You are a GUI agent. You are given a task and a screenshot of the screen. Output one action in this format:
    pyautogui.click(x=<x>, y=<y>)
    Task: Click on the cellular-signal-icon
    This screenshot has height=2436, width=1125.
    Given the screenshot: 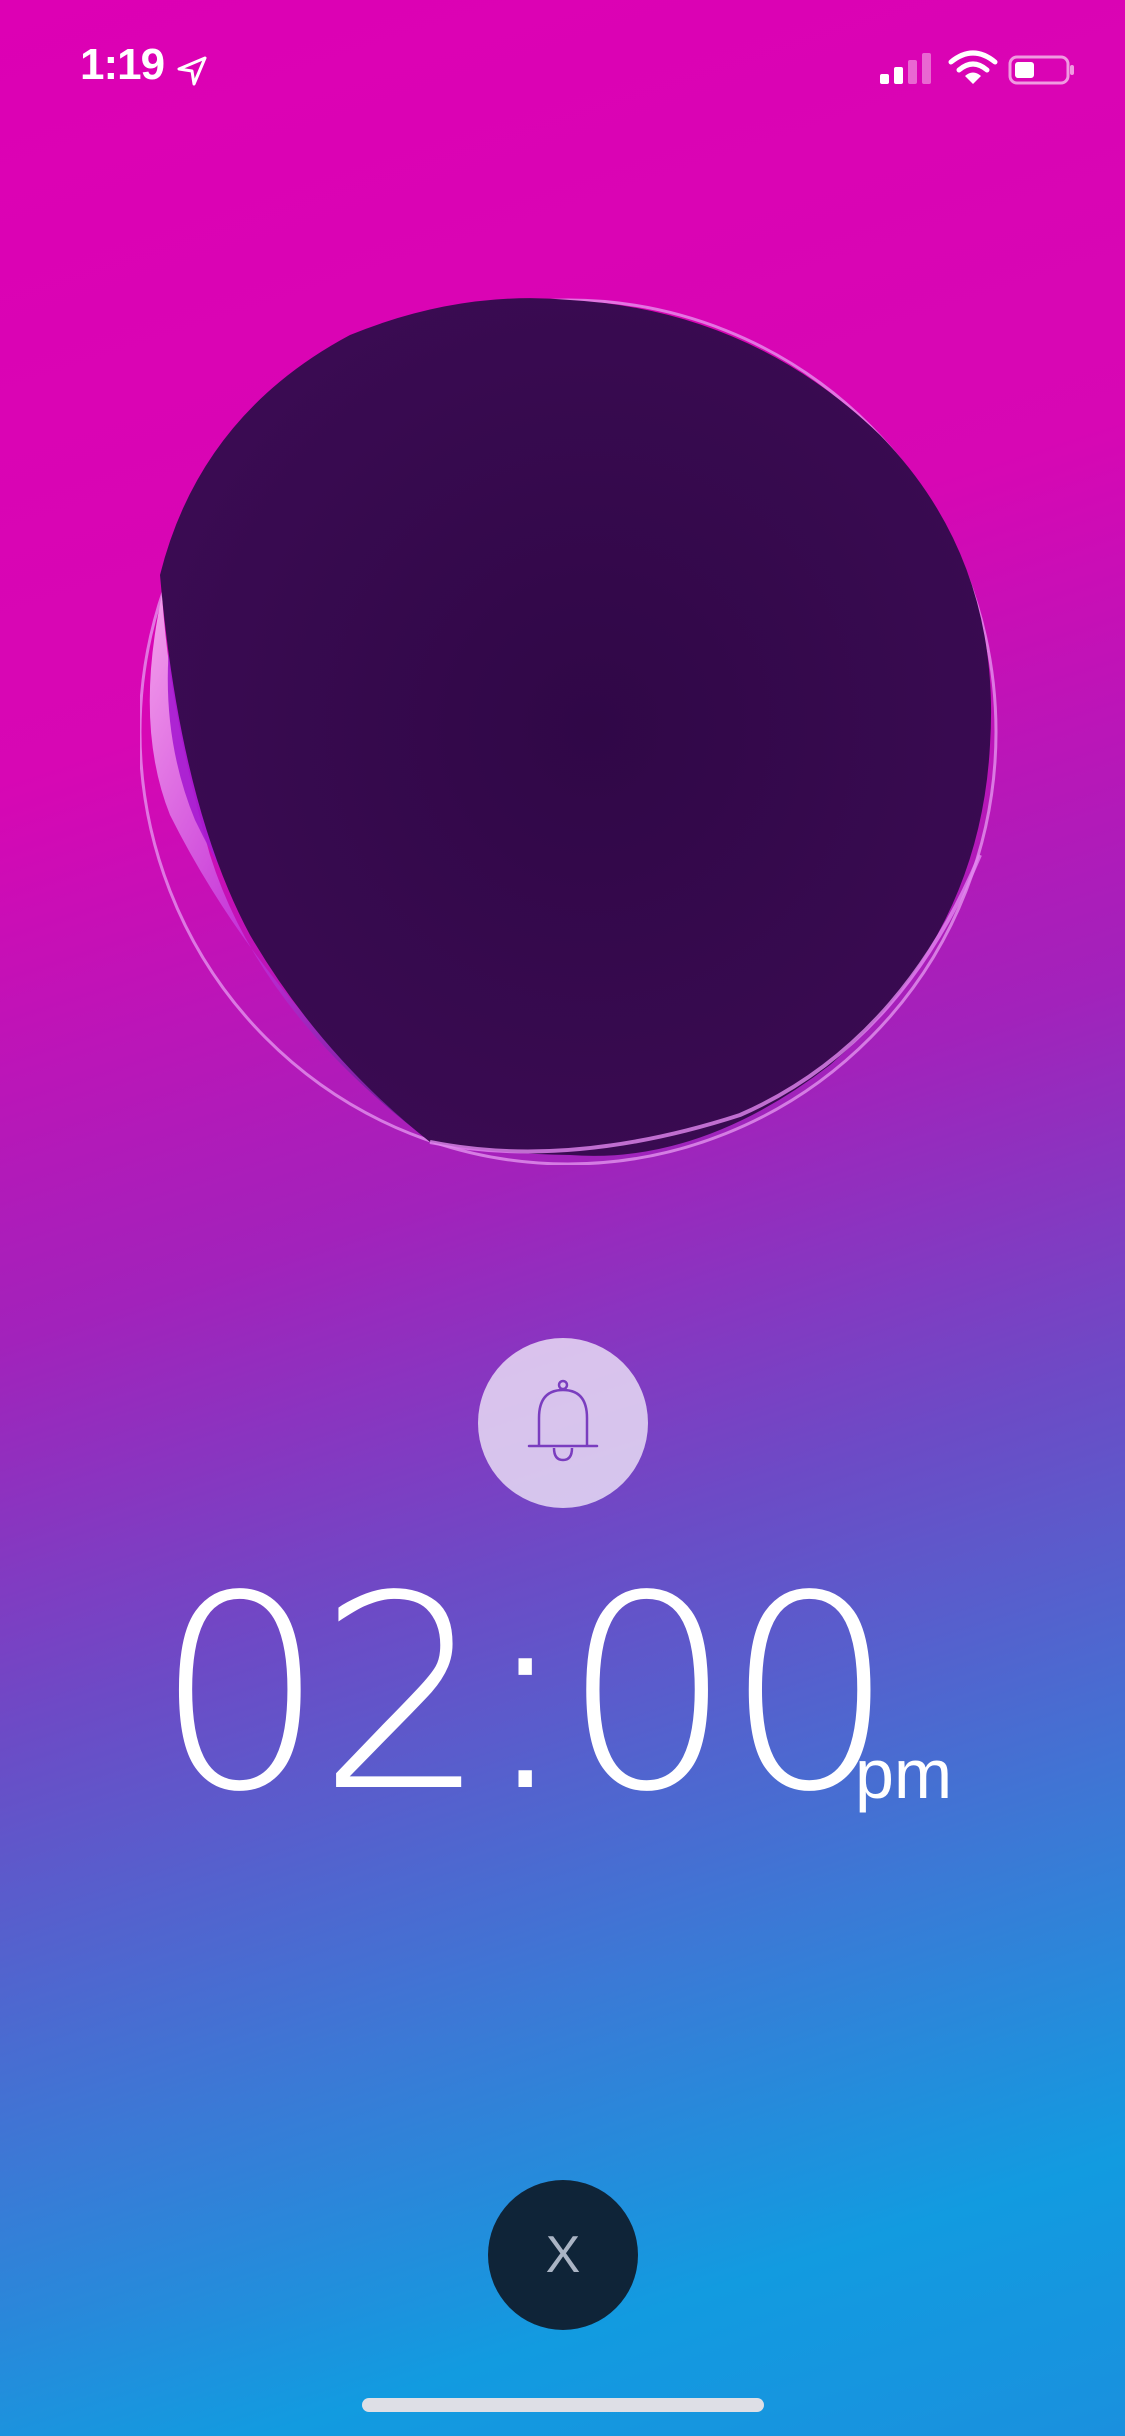 What is the action you would take?
    pyautogui.click(x=906, y=69)
    